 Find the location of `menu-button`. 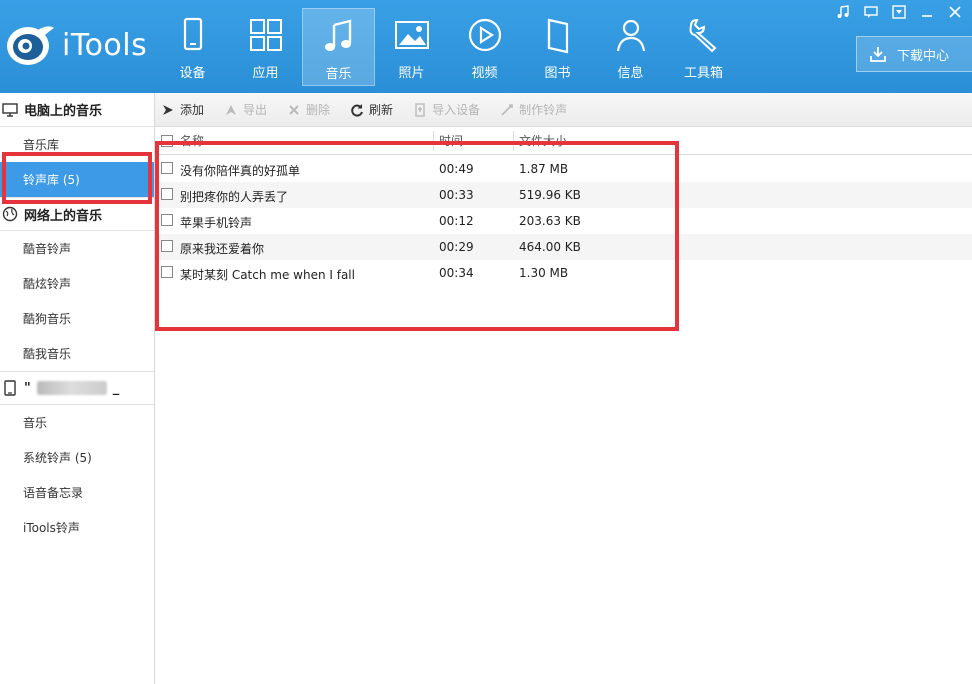

menu-button is located at coordinates (899, 12).